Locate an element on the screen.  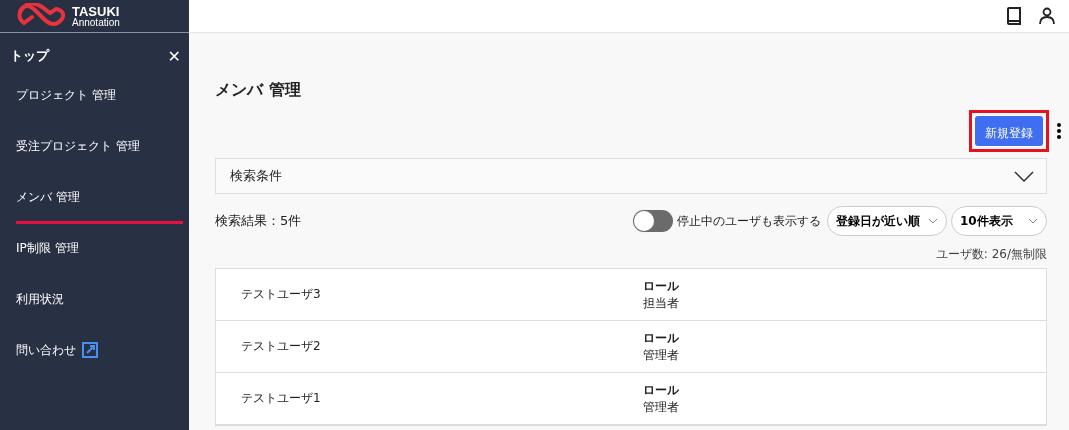
sidebar-item: 問い合わせ is located at coordinates (99, 351).